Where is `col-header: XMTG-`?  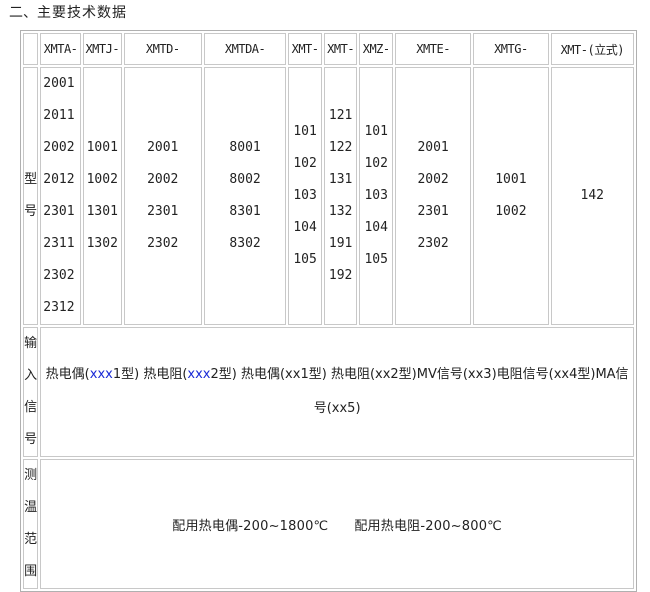
col-header: XMTG- is located at coordinates (511, 49).